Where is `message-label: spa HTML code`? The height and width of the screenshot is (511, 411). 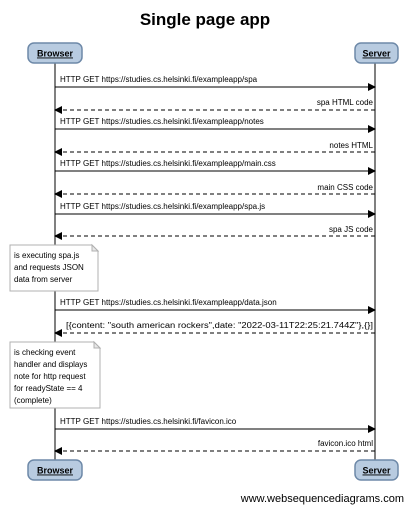
message-label: spa HTML code is located at coordinates (345, 102).